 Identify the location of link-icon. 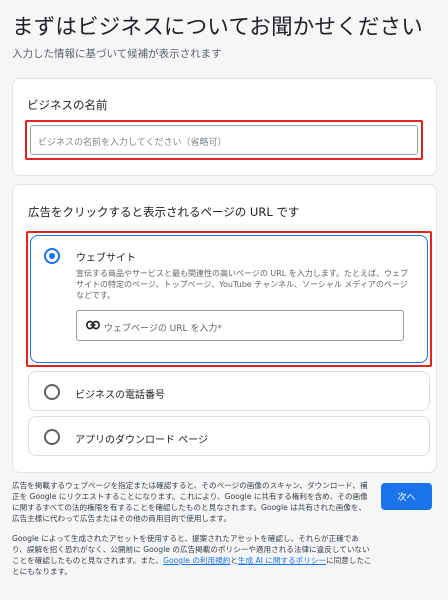
(93, 325).